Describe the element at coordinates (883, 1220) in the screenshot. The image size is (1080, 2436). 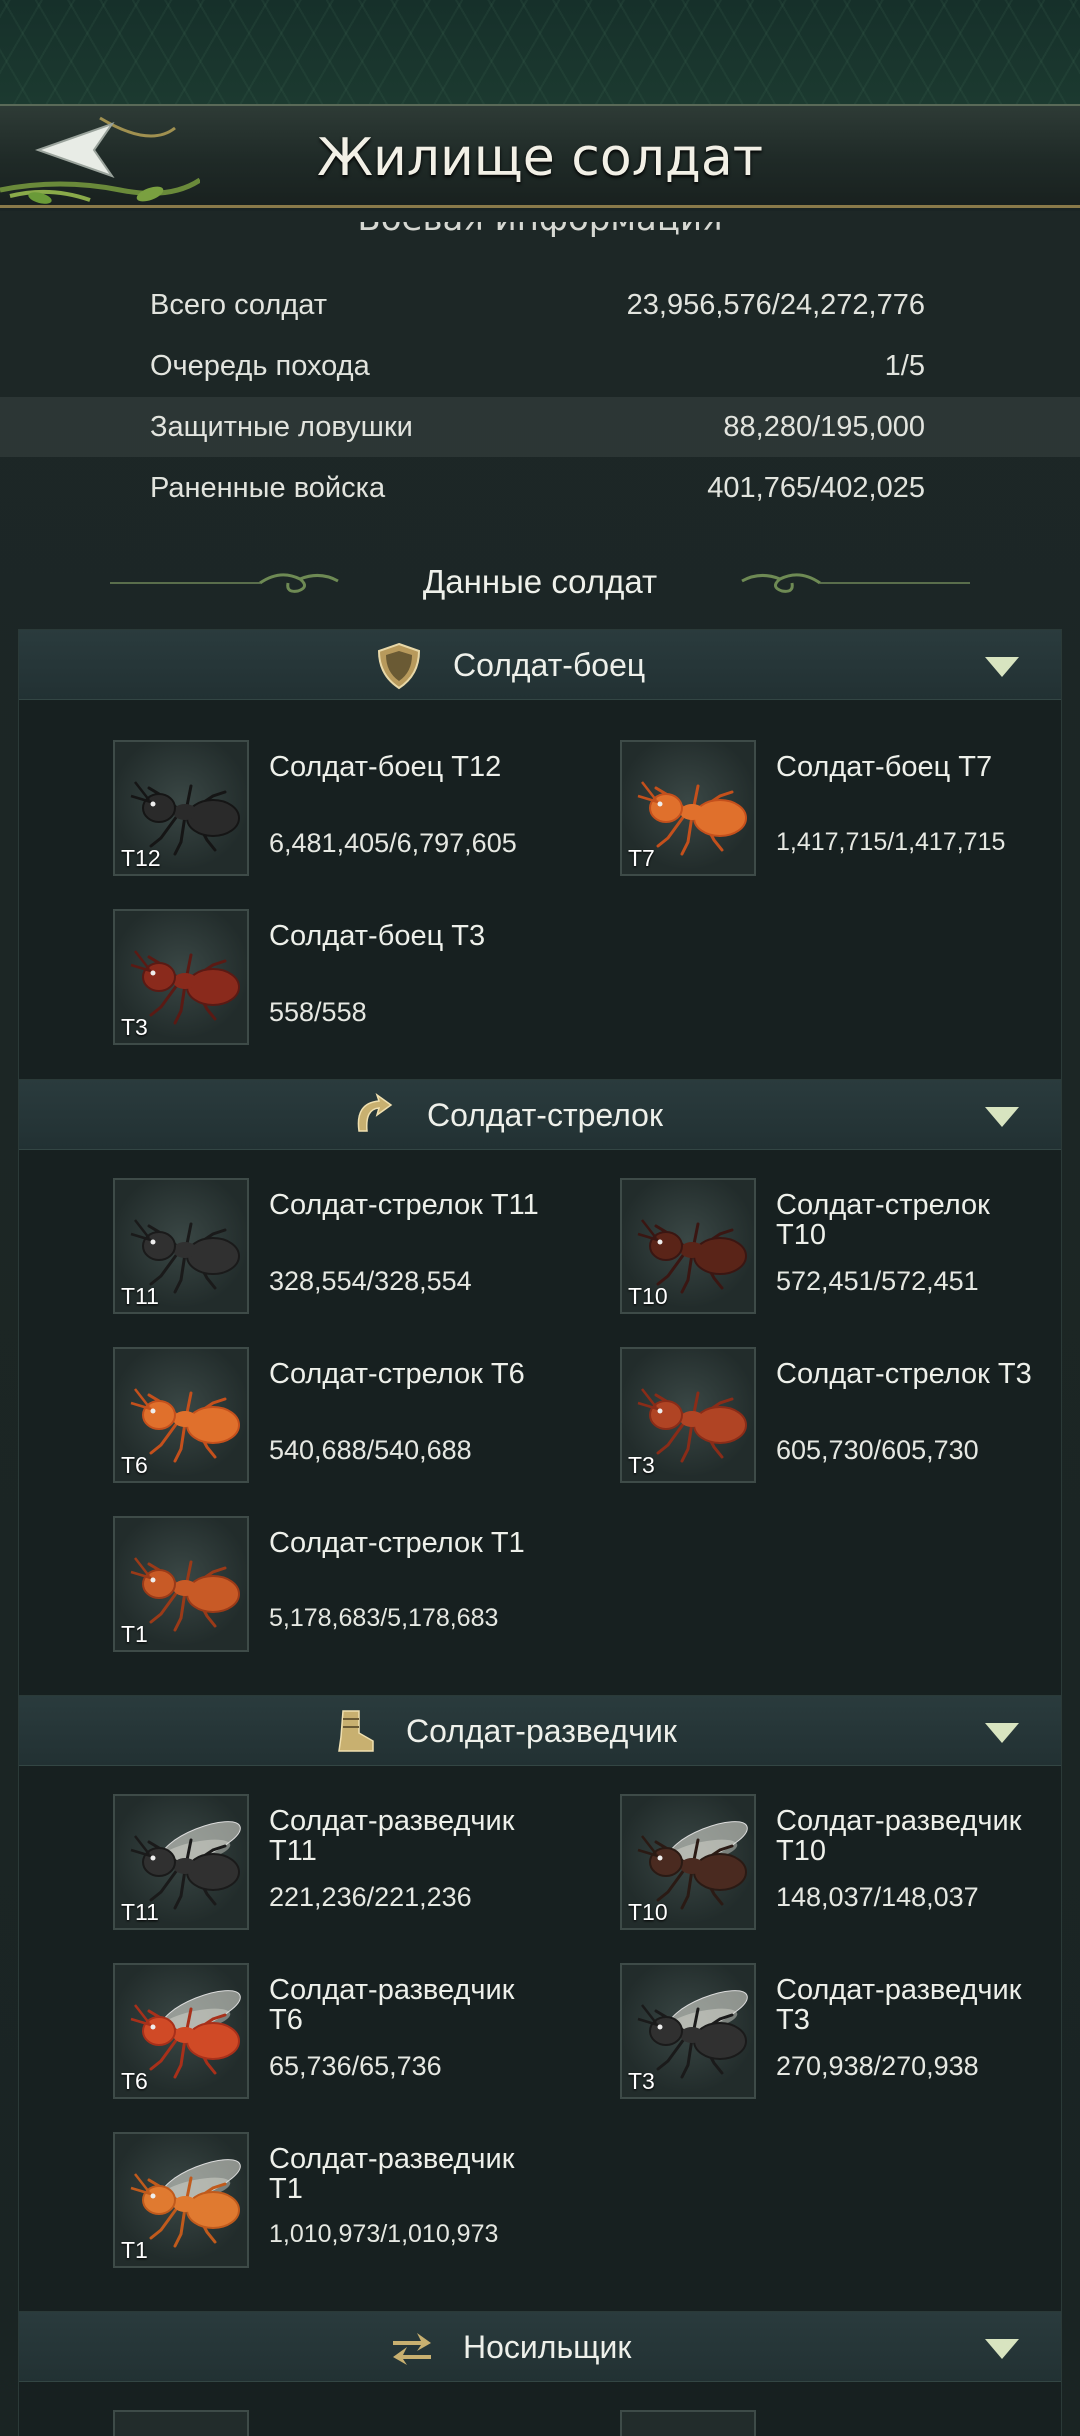
I see `unit-name: Солдат-стрелок T10` at that location.